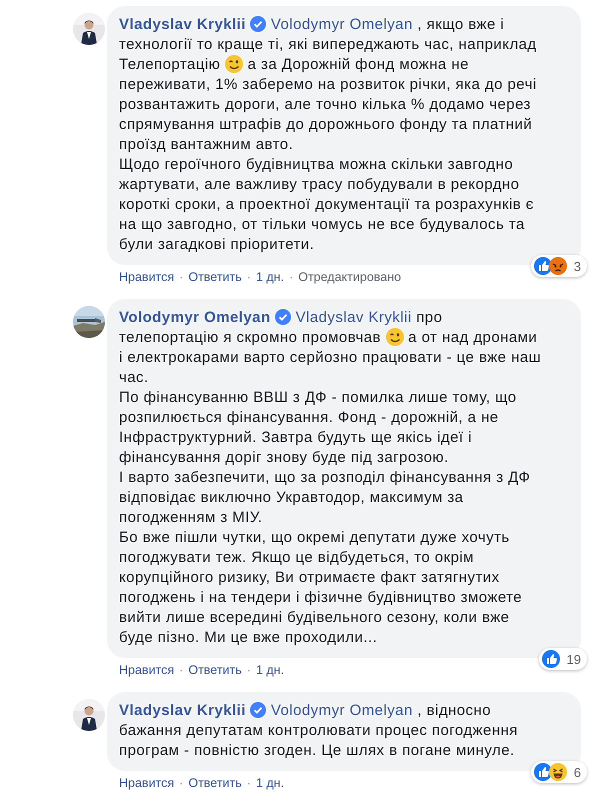  I want to click on mention-link: Vladyslav Kryklii, so click(354, 317).